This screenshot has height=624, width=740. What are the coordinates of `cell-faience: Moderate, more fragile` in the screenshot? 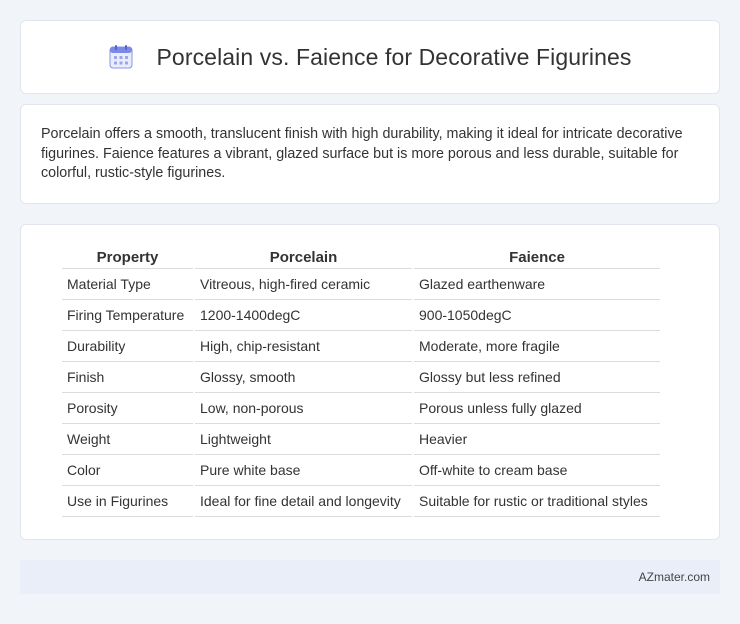 It's located at (537, 346).